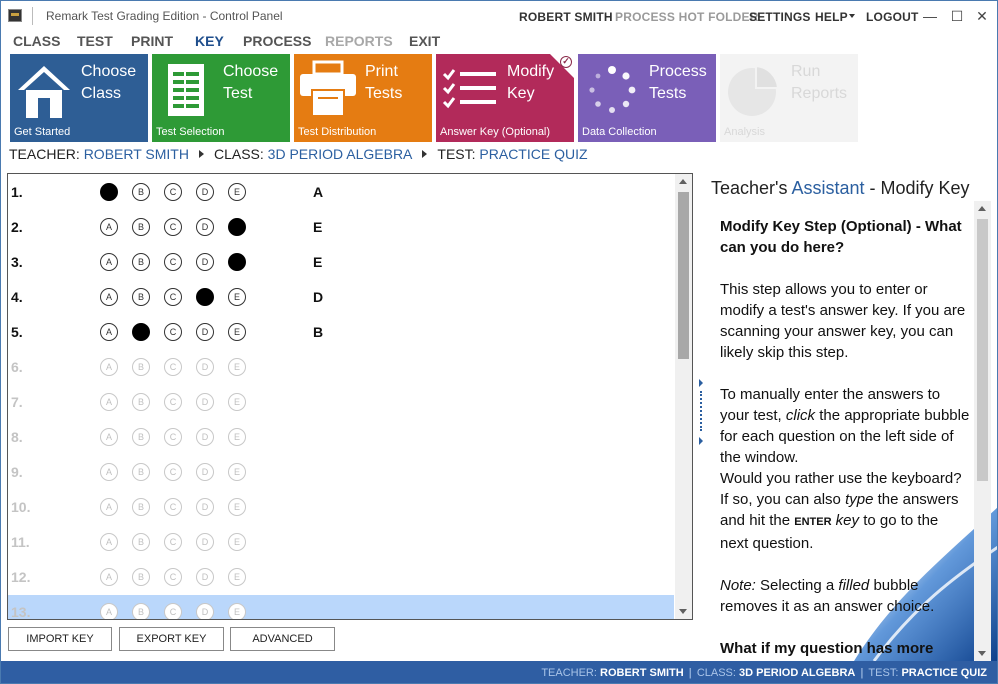  I want to click on menu-key: KEY, so click(209, 41).